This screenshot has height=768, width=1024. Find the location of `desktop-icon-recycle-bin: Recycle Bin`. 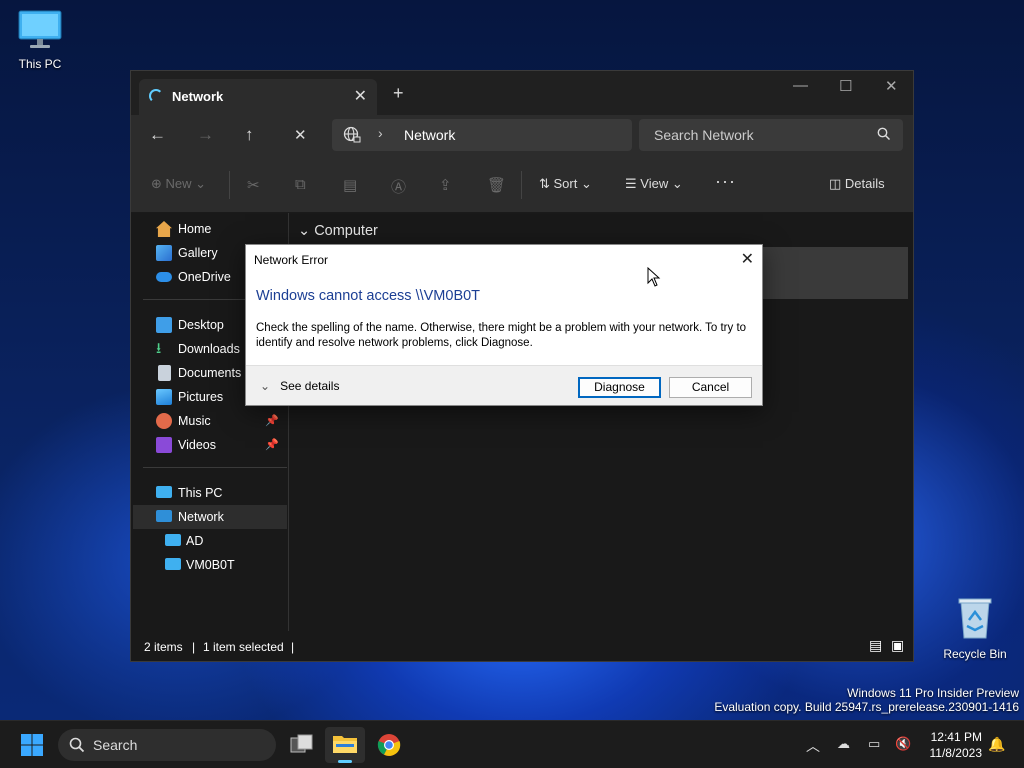

desktop-icon-recycle-bin: Recycle Bin is located at coordinates (975, 628).